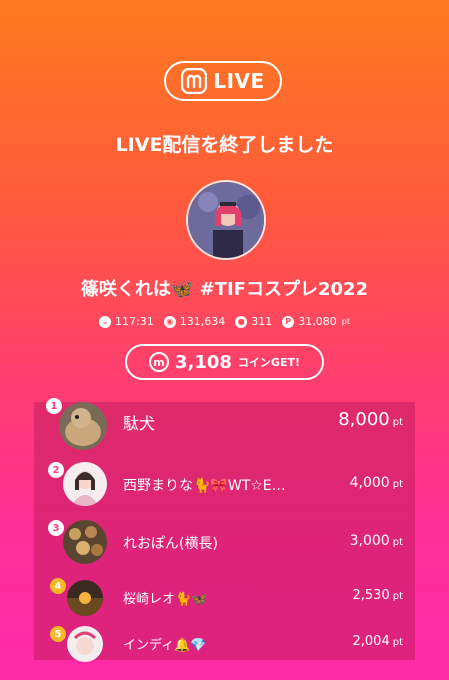  Describe the element at coordinates (134, 321) in the screenshot. I see `duration-value: 117:31` at that location.